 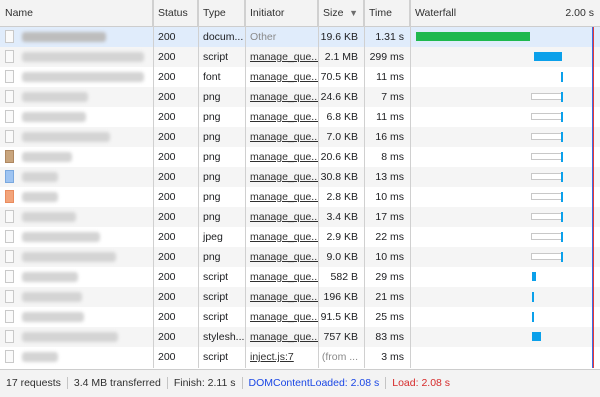 I want to click on table-row: 200 docum... Other 19.6 KB 1.31 s, so click(x=300, y=37).